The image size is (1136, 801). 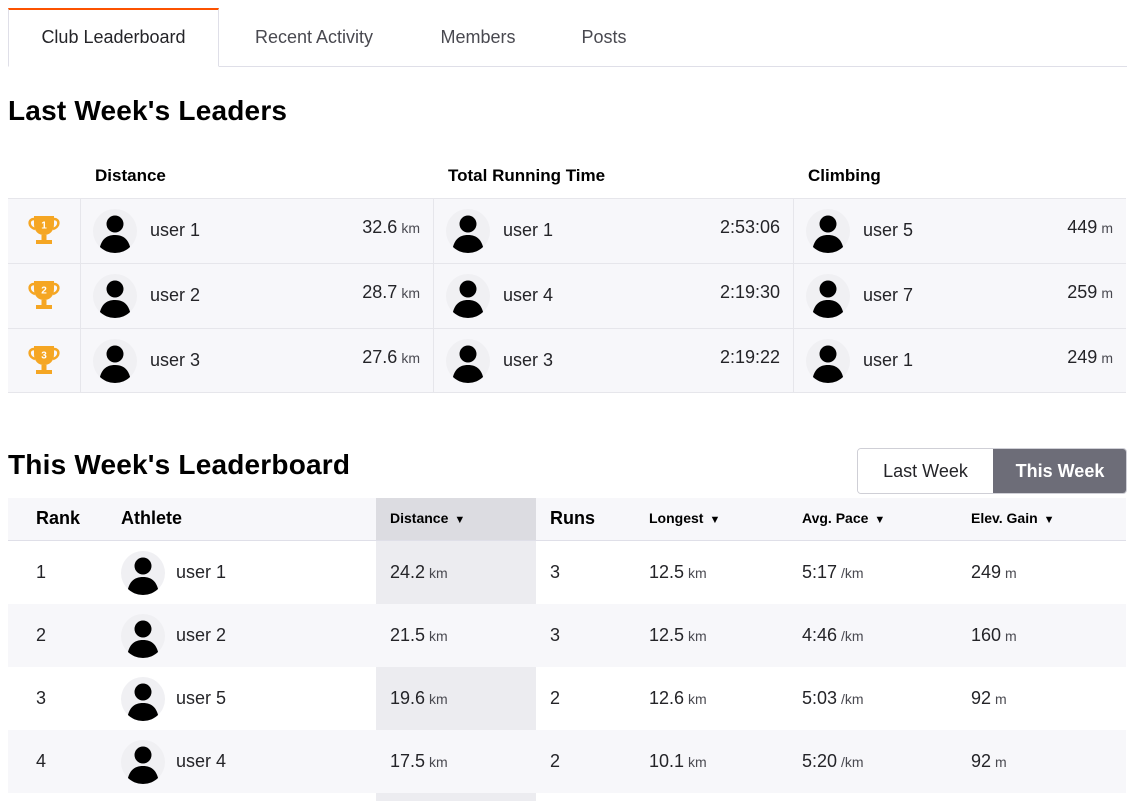 I want to click on leaders-title: Last Week's Leaders, so click(x=148, y=110).